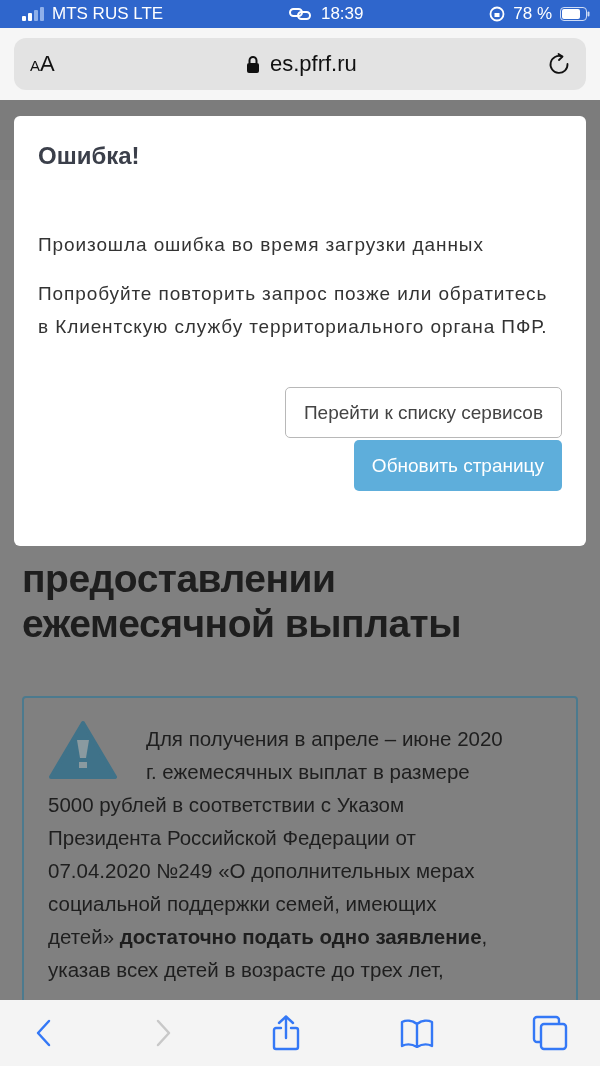 The width and height of the screenshot is (600, 1066). I want to click on battery-percent: 78 %, so click(532, 14).